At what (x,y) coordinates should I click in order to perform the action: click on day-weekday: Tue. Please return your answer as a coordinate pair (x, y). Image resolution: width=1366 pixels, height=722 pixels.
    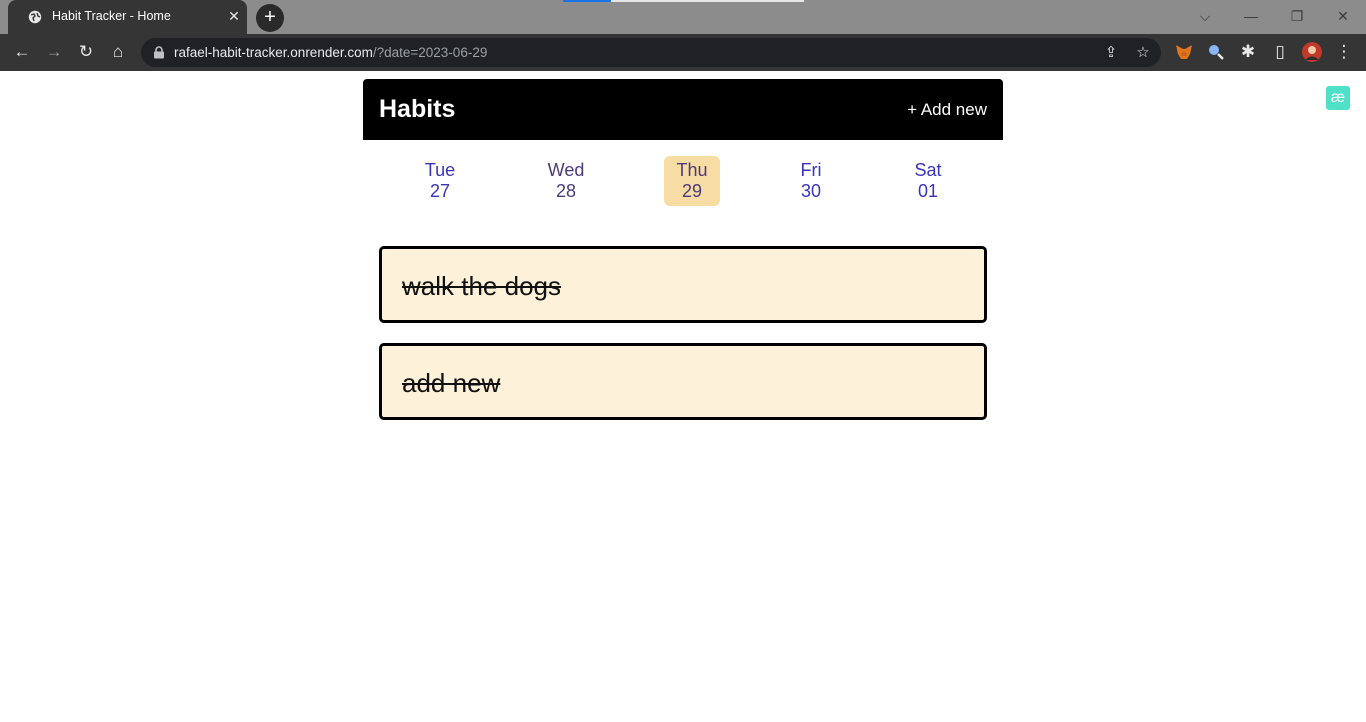
    Looking at the image, I should click on (440, 170).